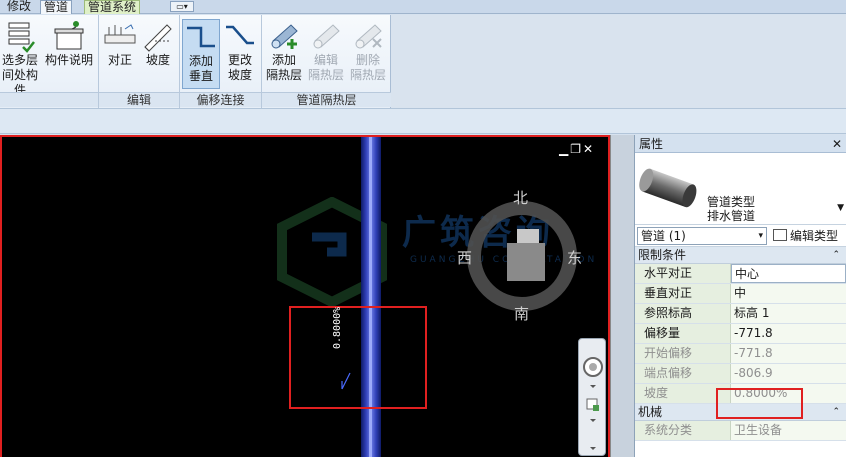 Image resolution: width=846 pixels, height=457 pixels. Describe the element at coordinates (702, 236) in the screenshot. I see `instance-filter-select: 管道 (1) ▾` at that location.